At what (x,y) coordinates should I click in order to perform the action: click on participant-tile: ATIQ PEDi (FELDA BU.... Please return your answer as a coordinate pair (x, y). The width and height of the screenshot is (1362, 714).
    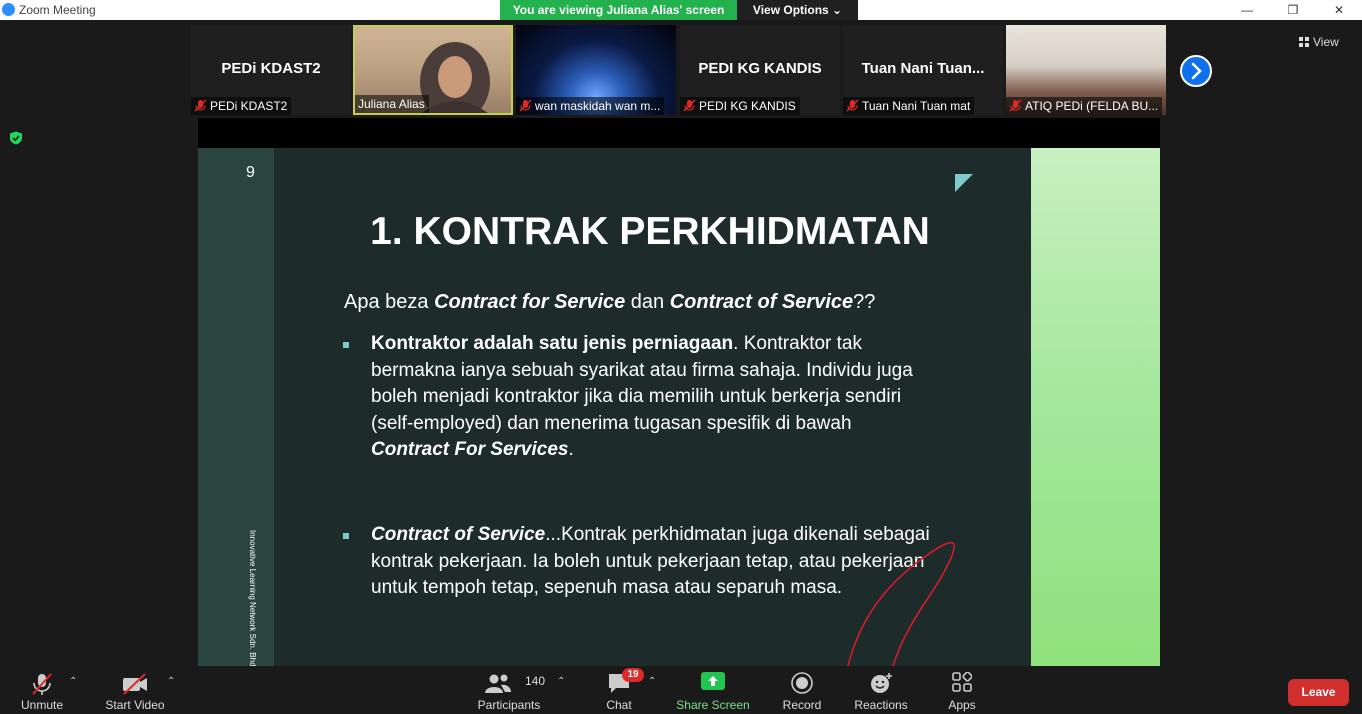
    Looking at the image, I should click on (1086, 70).